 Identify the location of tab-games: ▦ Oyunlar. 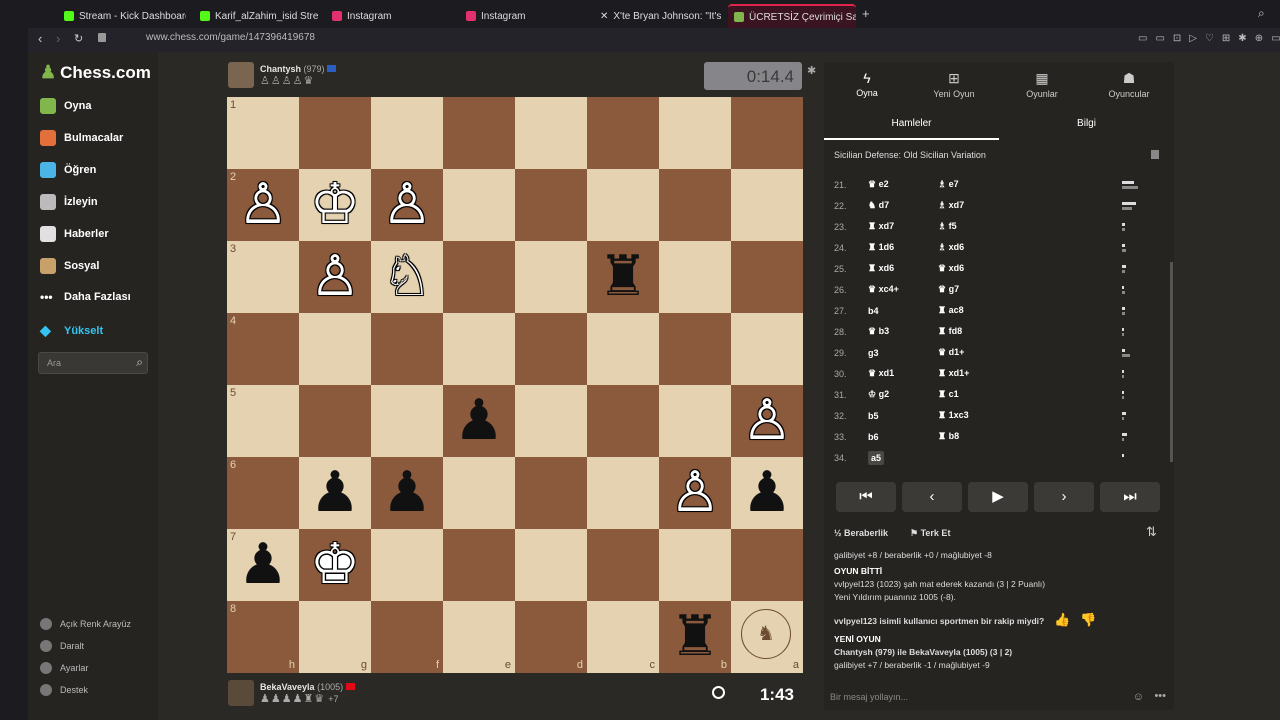
(1042, 84).